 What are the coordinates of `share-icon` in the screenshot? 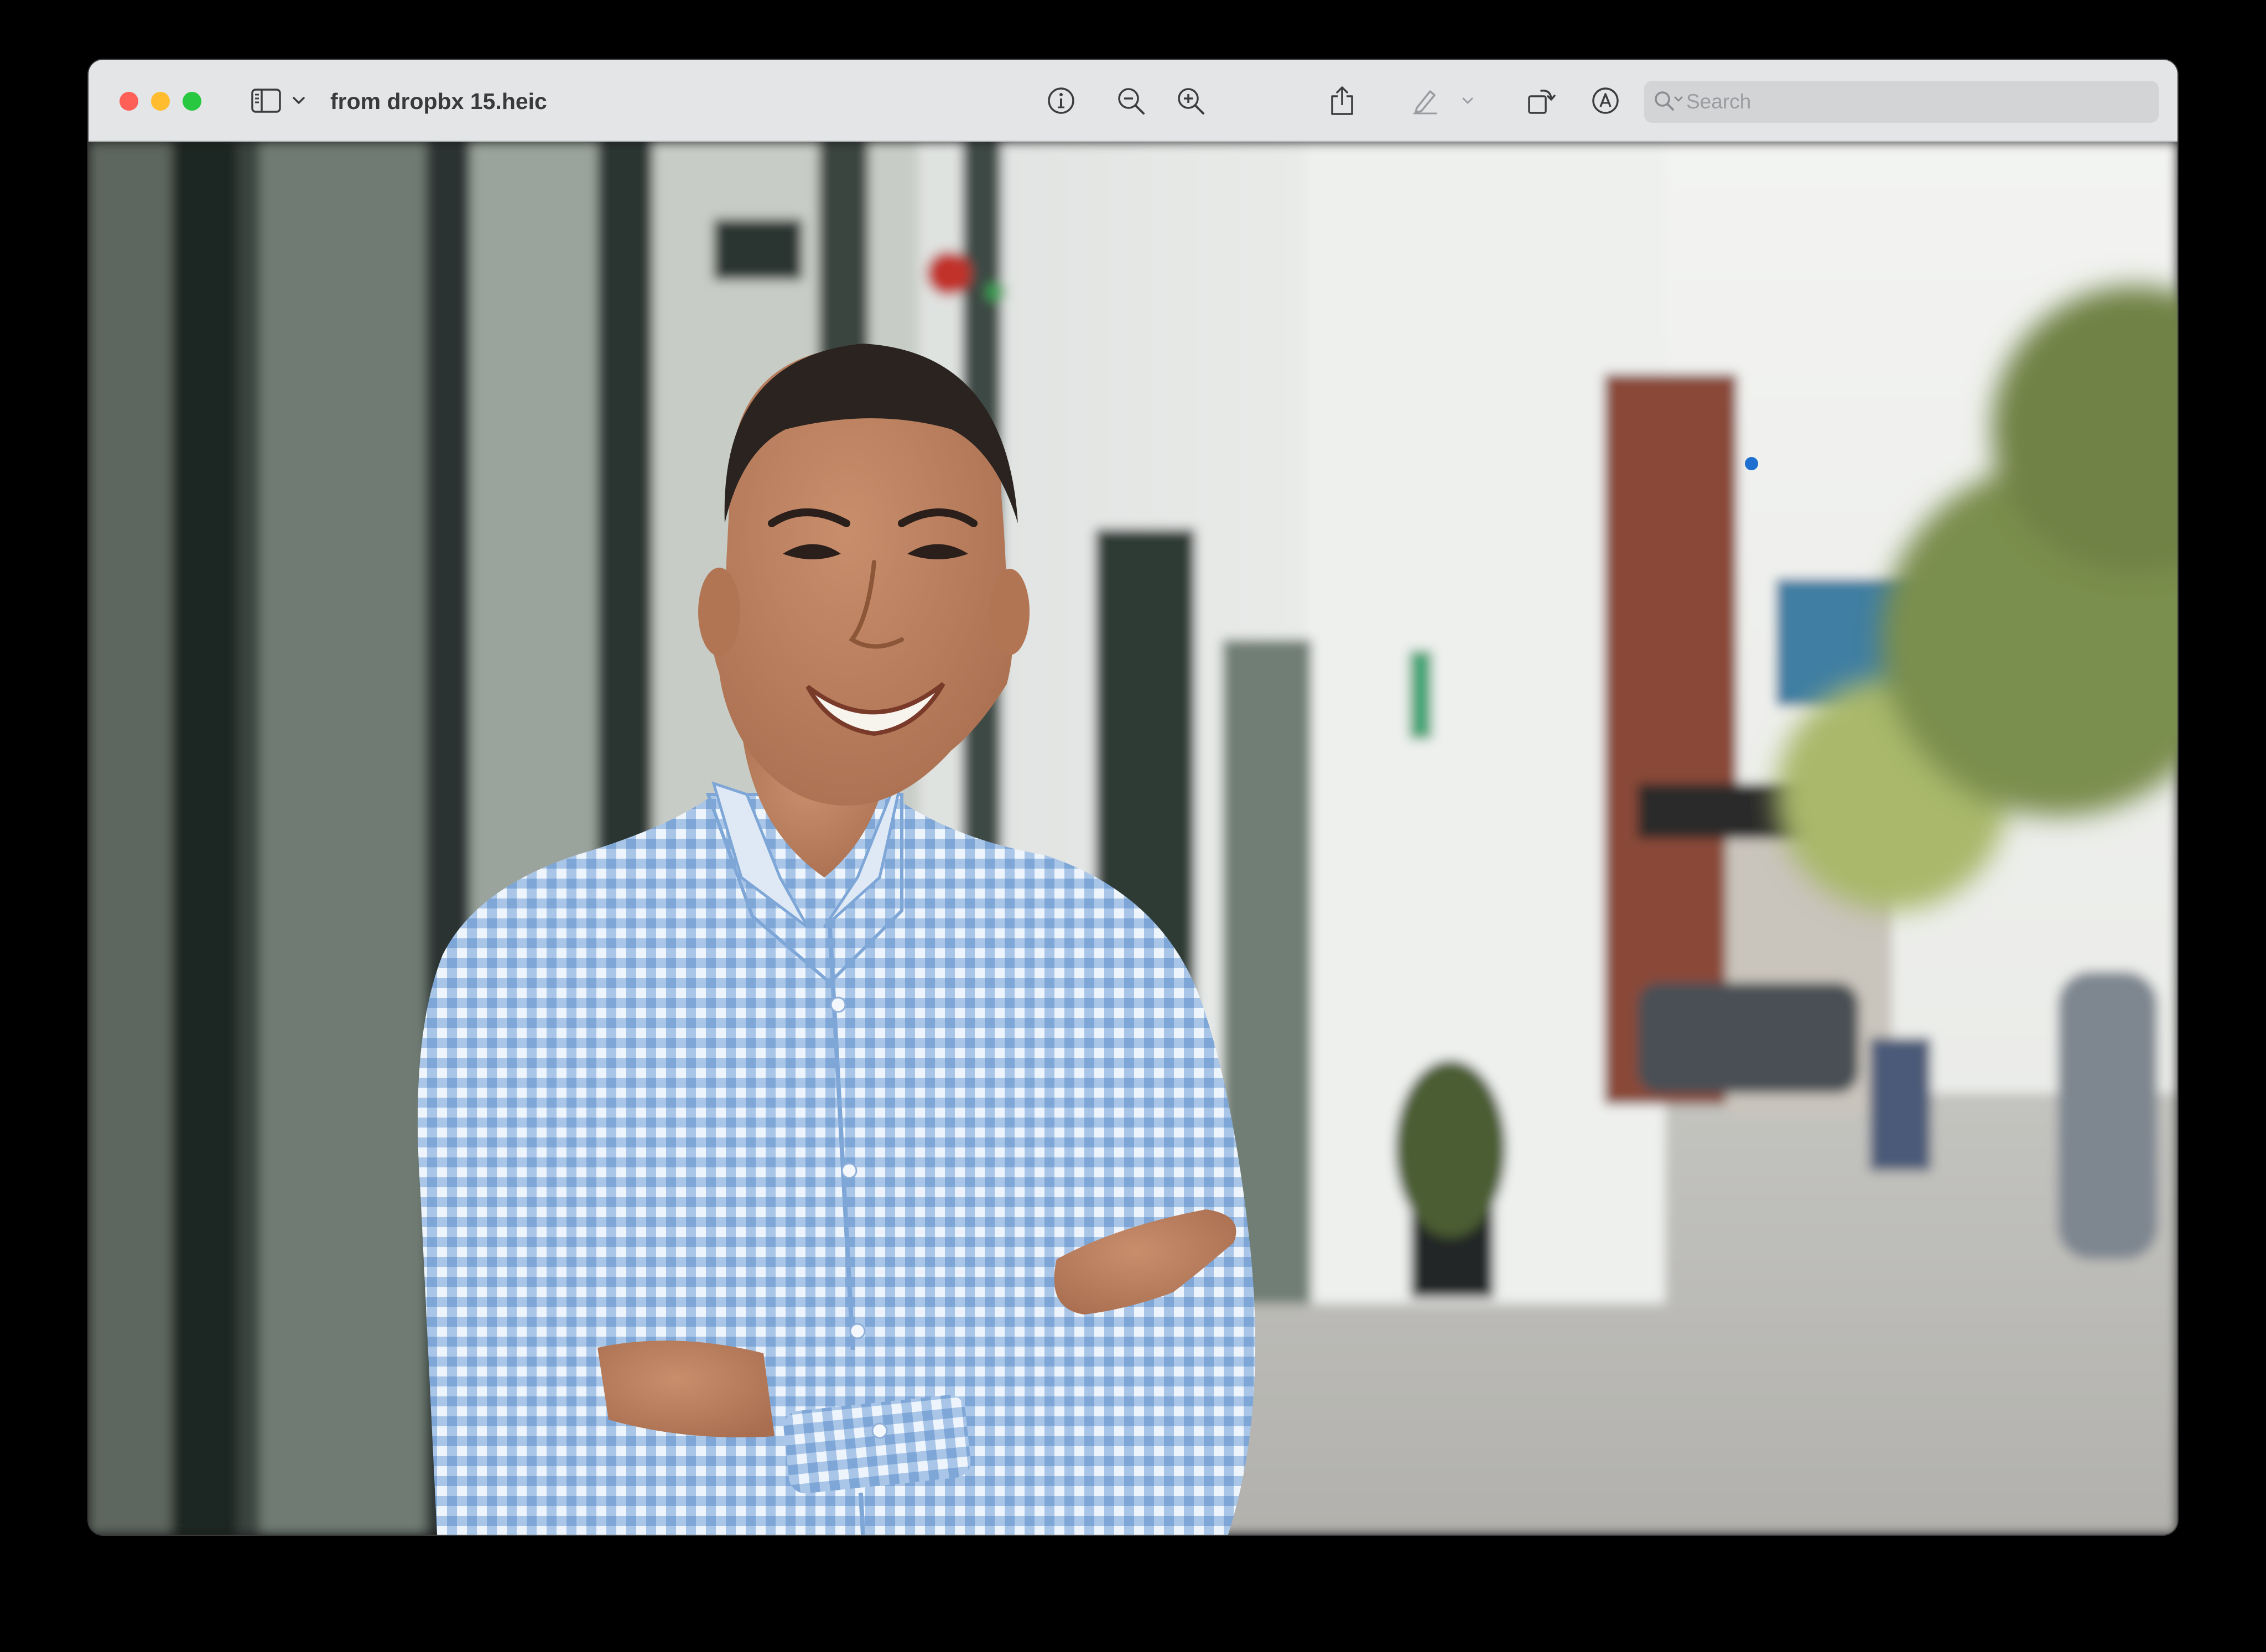 It's located at (1342, 100).